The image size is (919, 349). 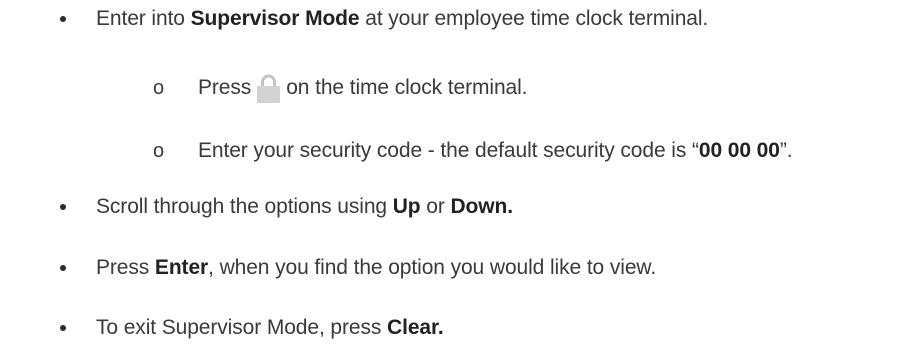 What do you see at coordinates (481, 206) in the screenshot?
I see `down-key-label: Down.` at bounding box center [481, 206].